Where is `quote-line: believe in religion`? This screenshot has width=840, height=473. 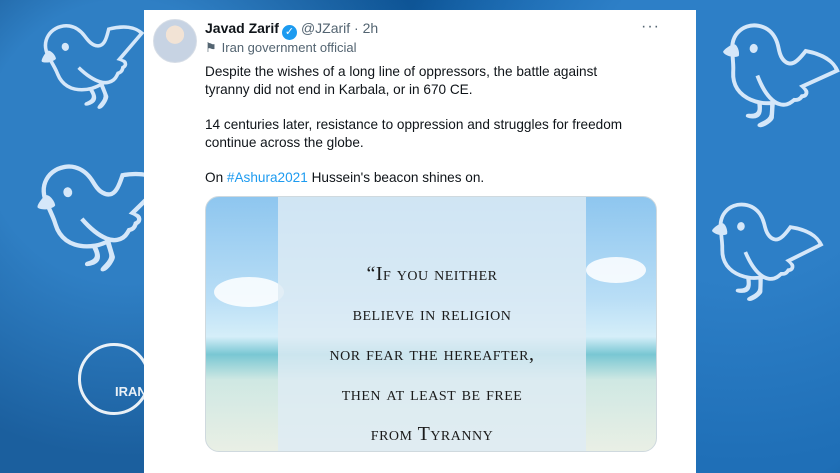 quote-line: believe in religion is located at coordinates (432, 314).